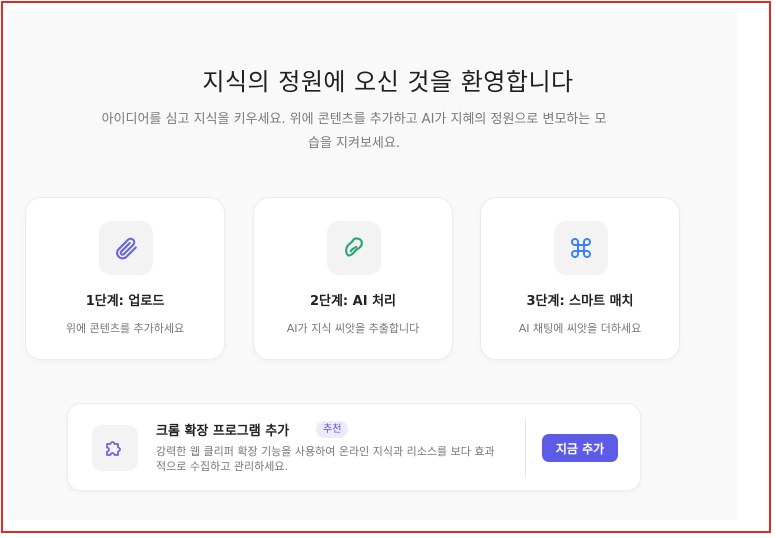 The height and width of the screenshot is (538, 776). I want to click on step-card-upload: 1단계: 업로드 위에 콘텐츠를 추가하세요, so click(125, 278).